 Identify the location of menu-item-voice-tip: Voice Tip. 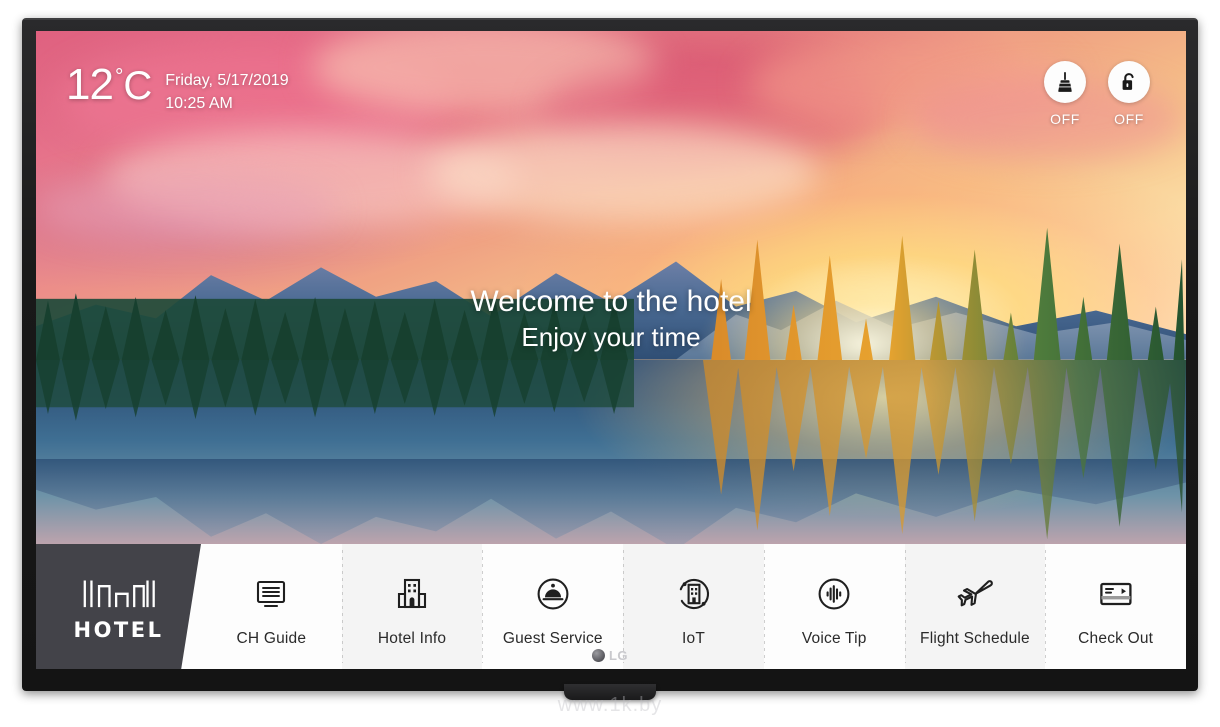
(834, 606).